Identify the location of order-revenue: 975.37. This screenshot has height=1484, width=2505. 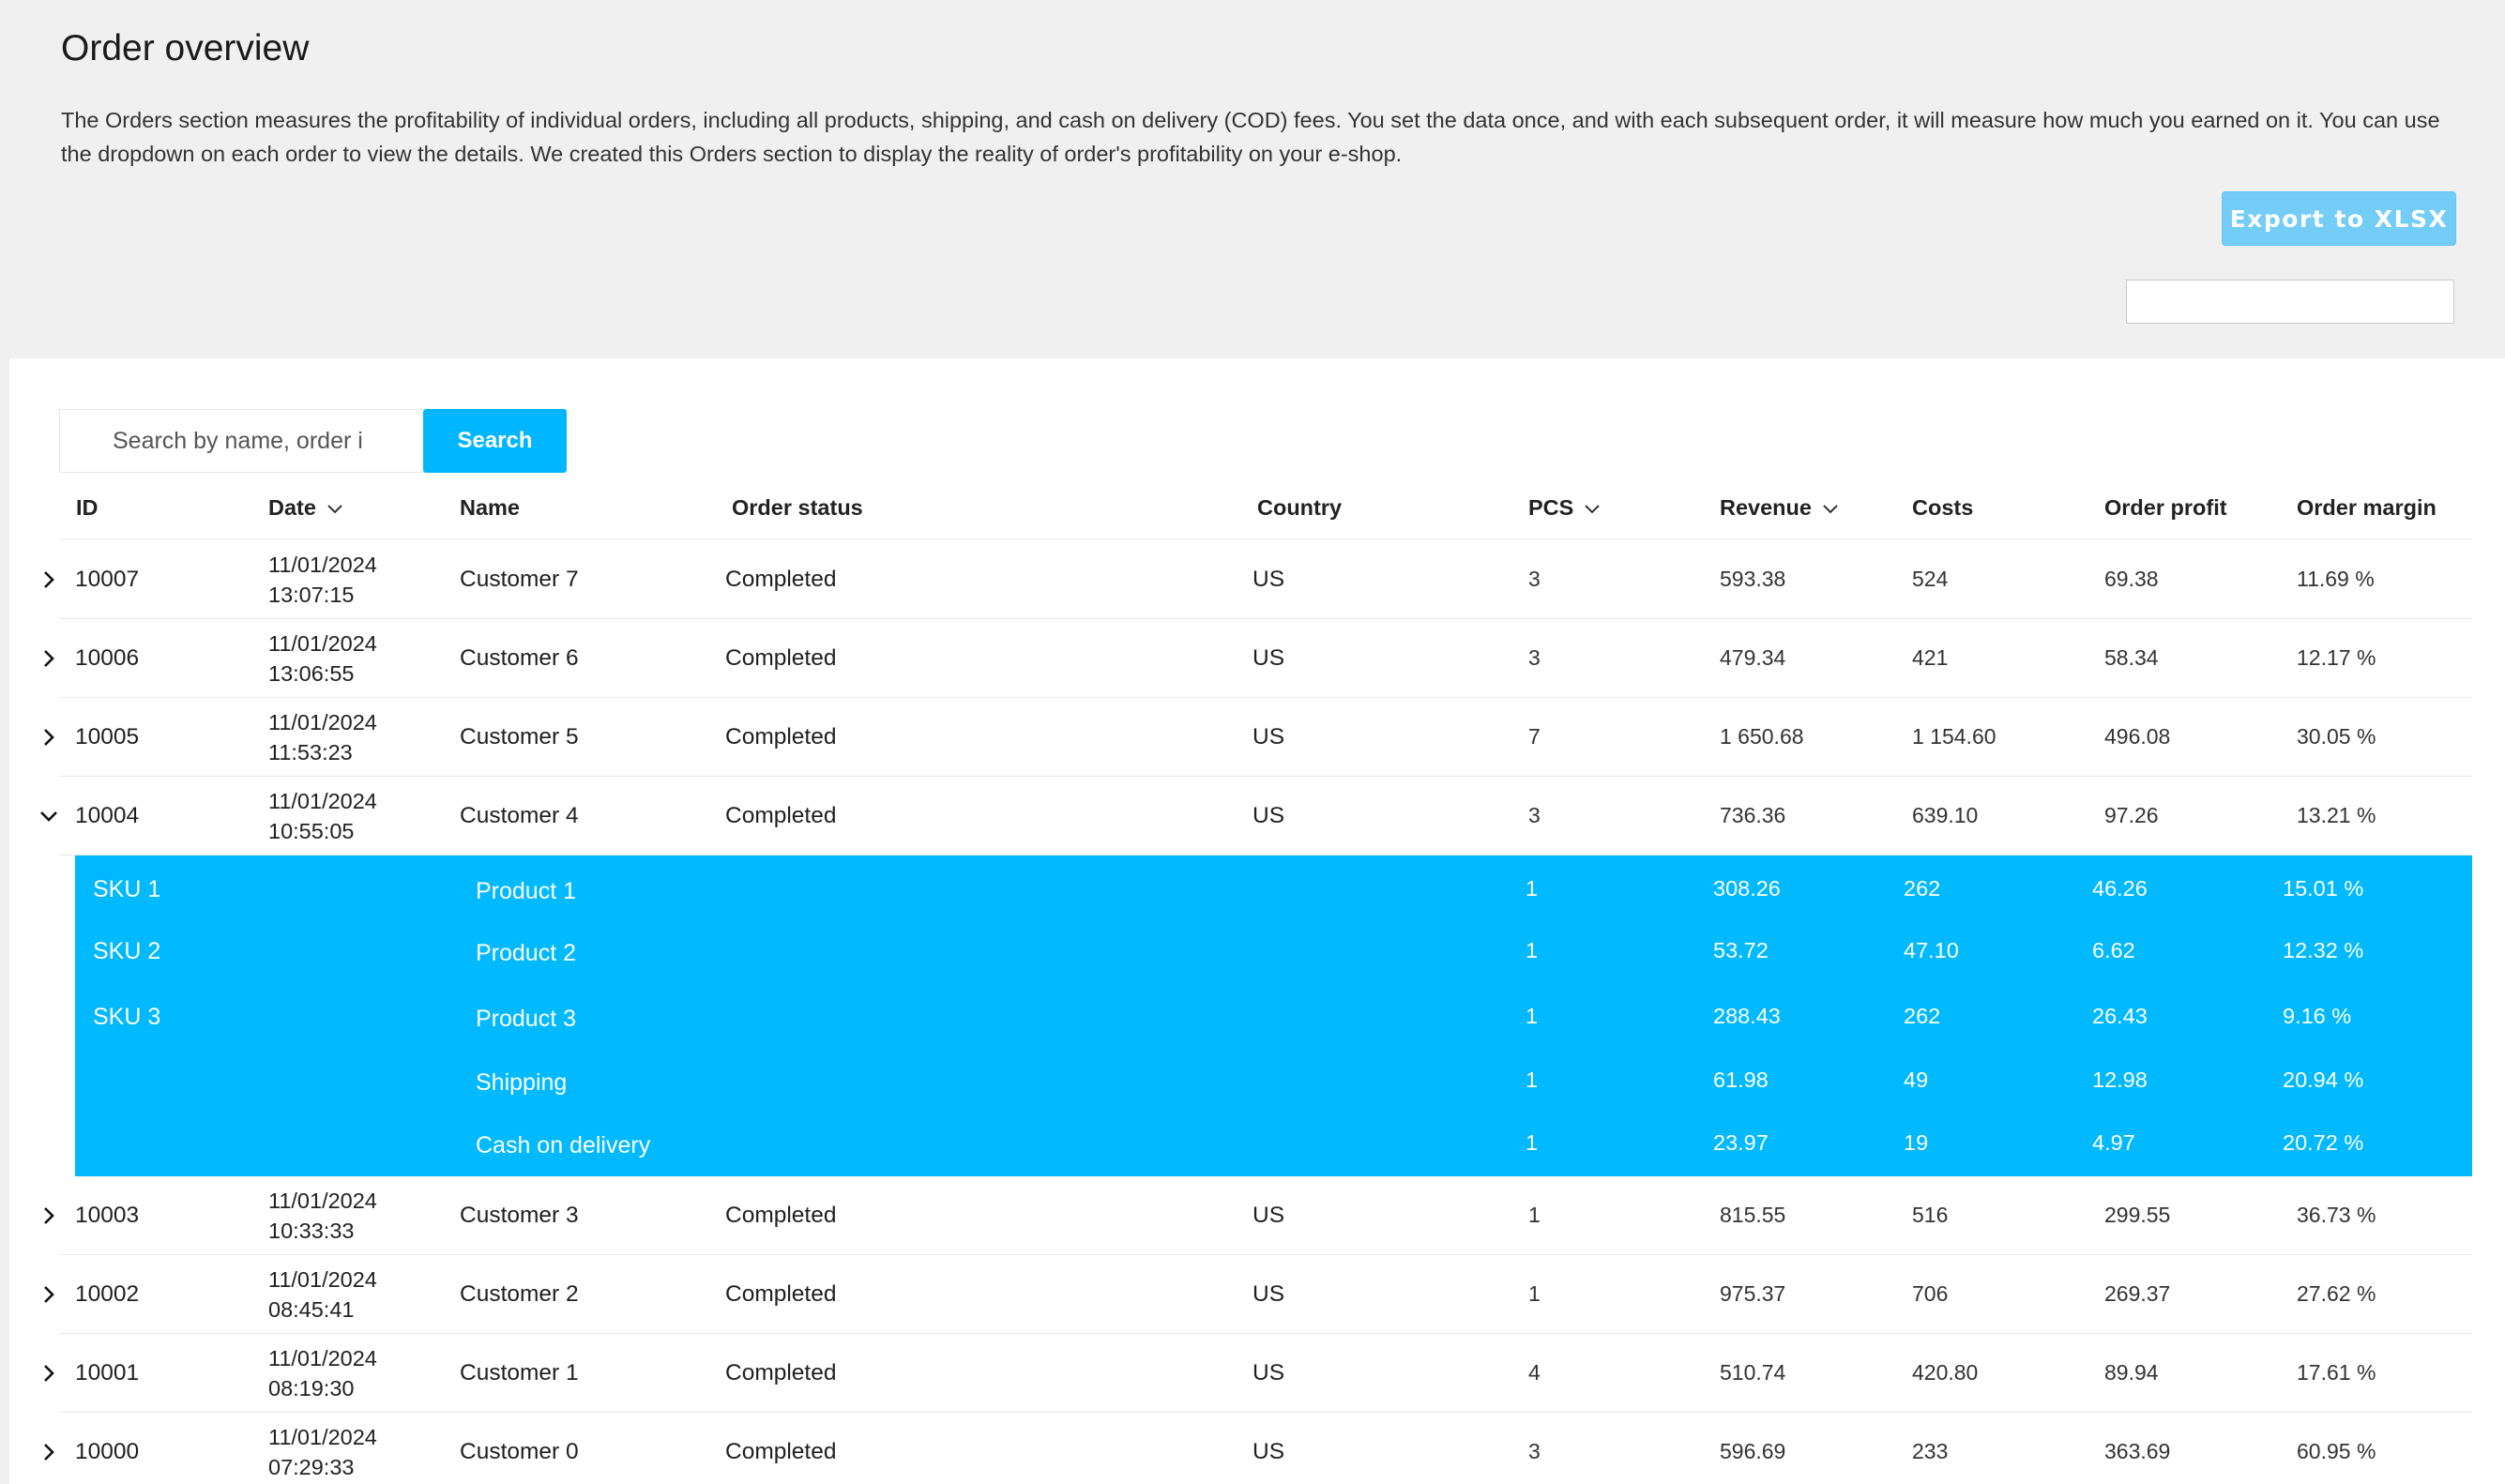
(1753, 1294).